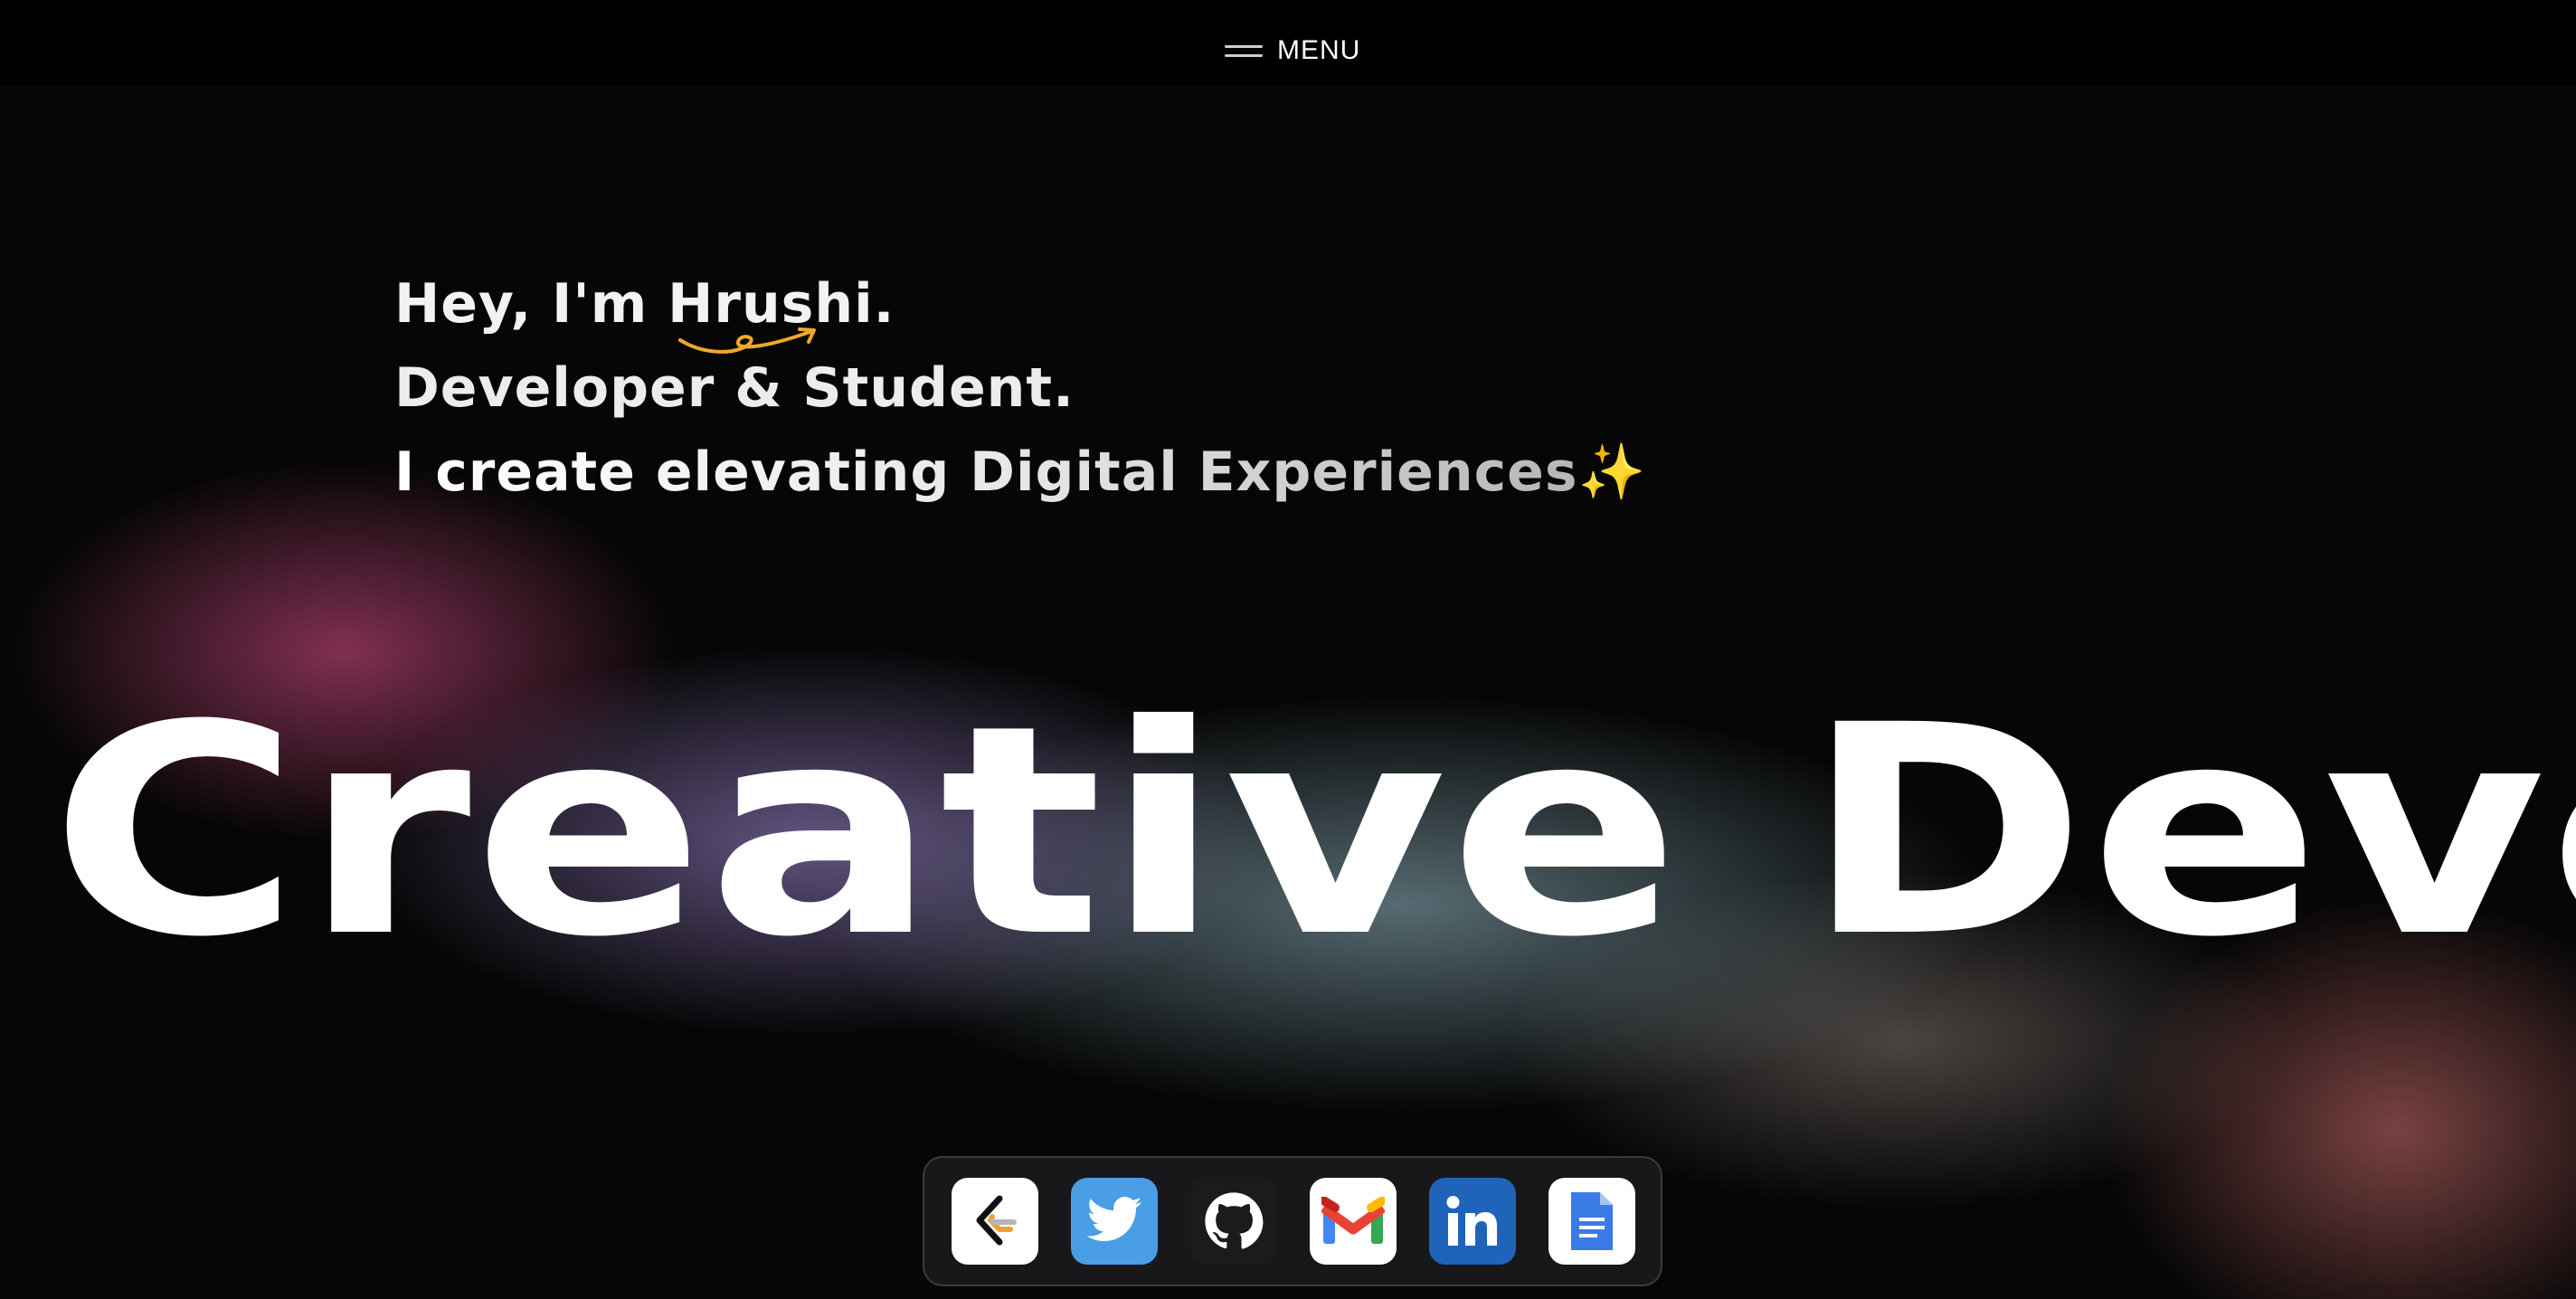  I want to click on github-link, so click(1233, 1221).